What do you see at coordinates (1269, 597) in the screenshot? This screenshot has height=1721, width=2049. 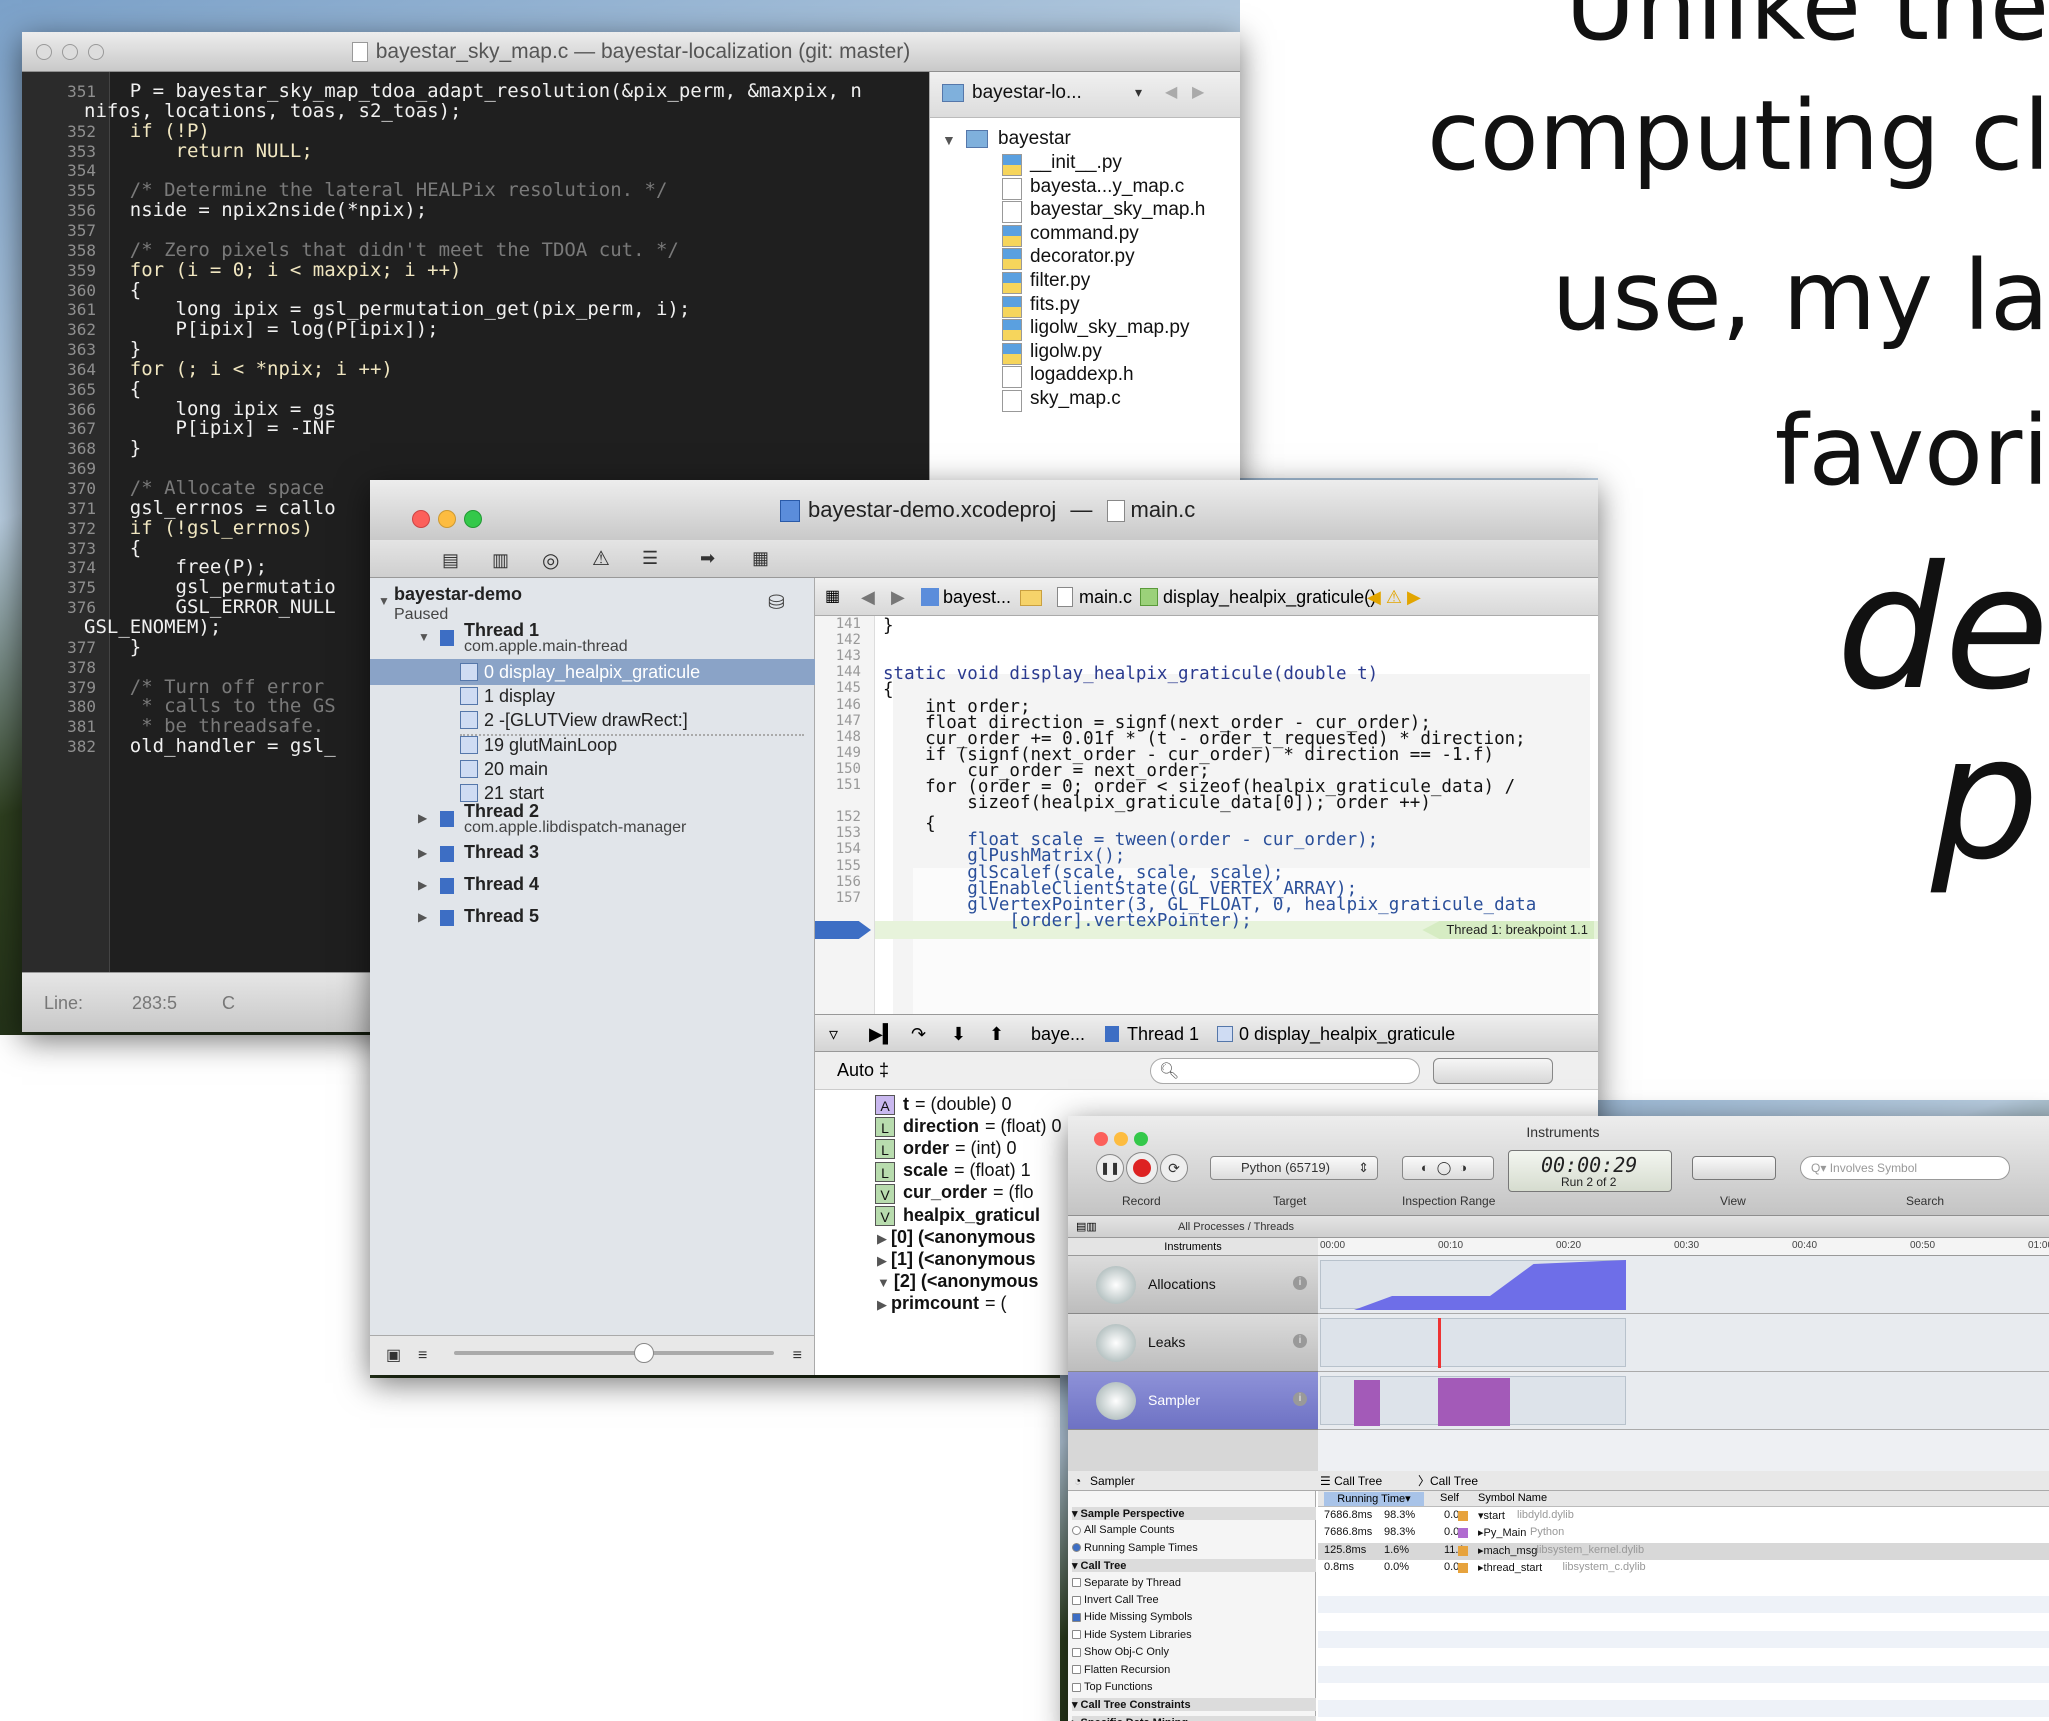 I see `jump-crumb-function: display_healpix_graticule()` at bounding box center [1269, 597].